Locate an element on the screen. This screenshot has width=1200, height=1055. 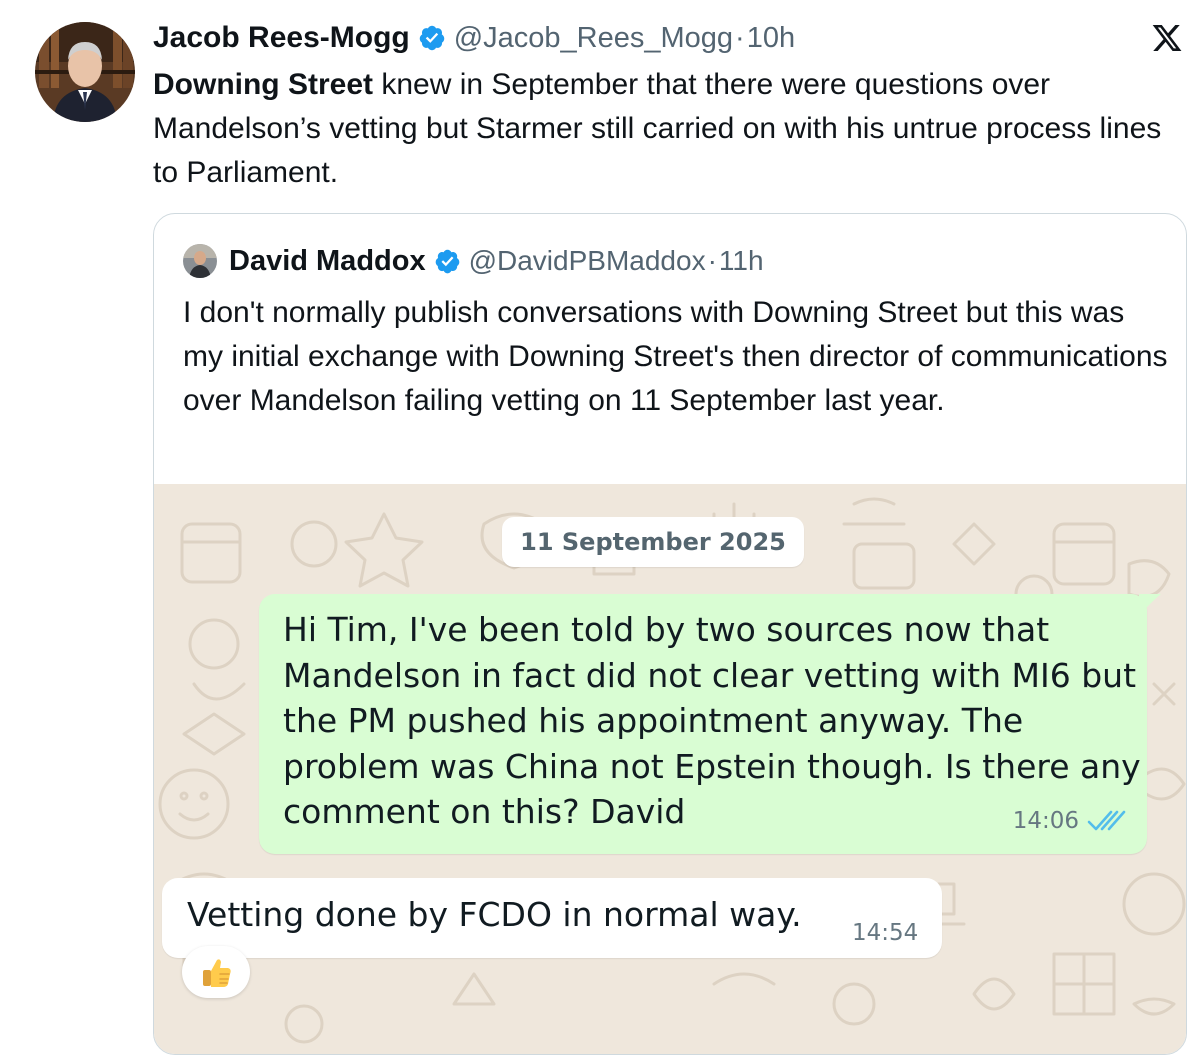
author-name: Jacob Rees-Mogg is located at coordinates (281, 38).